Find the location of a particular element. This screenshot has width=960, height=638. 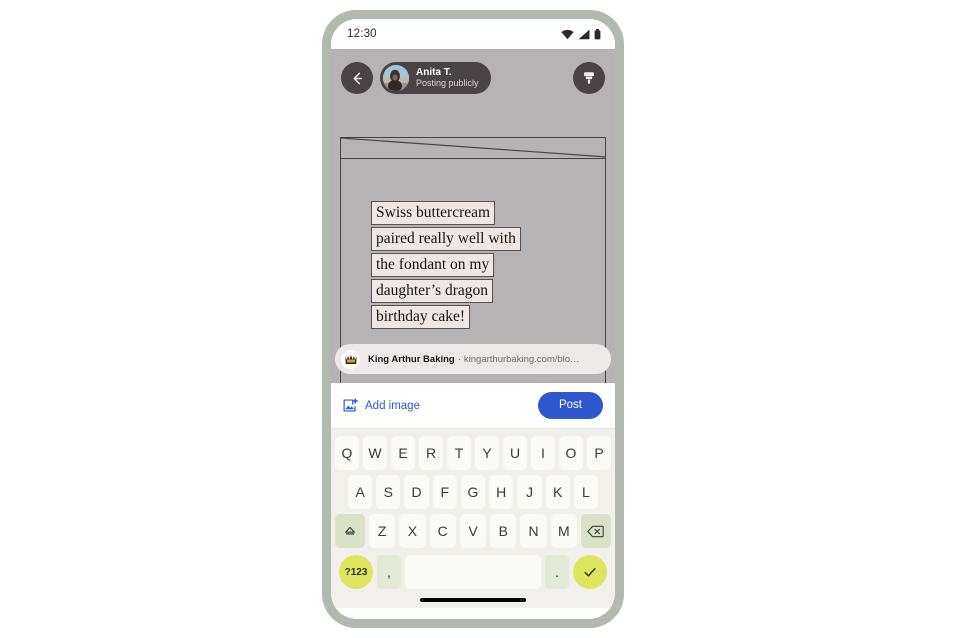

key-y: Y is located at coordinates (487, 453).